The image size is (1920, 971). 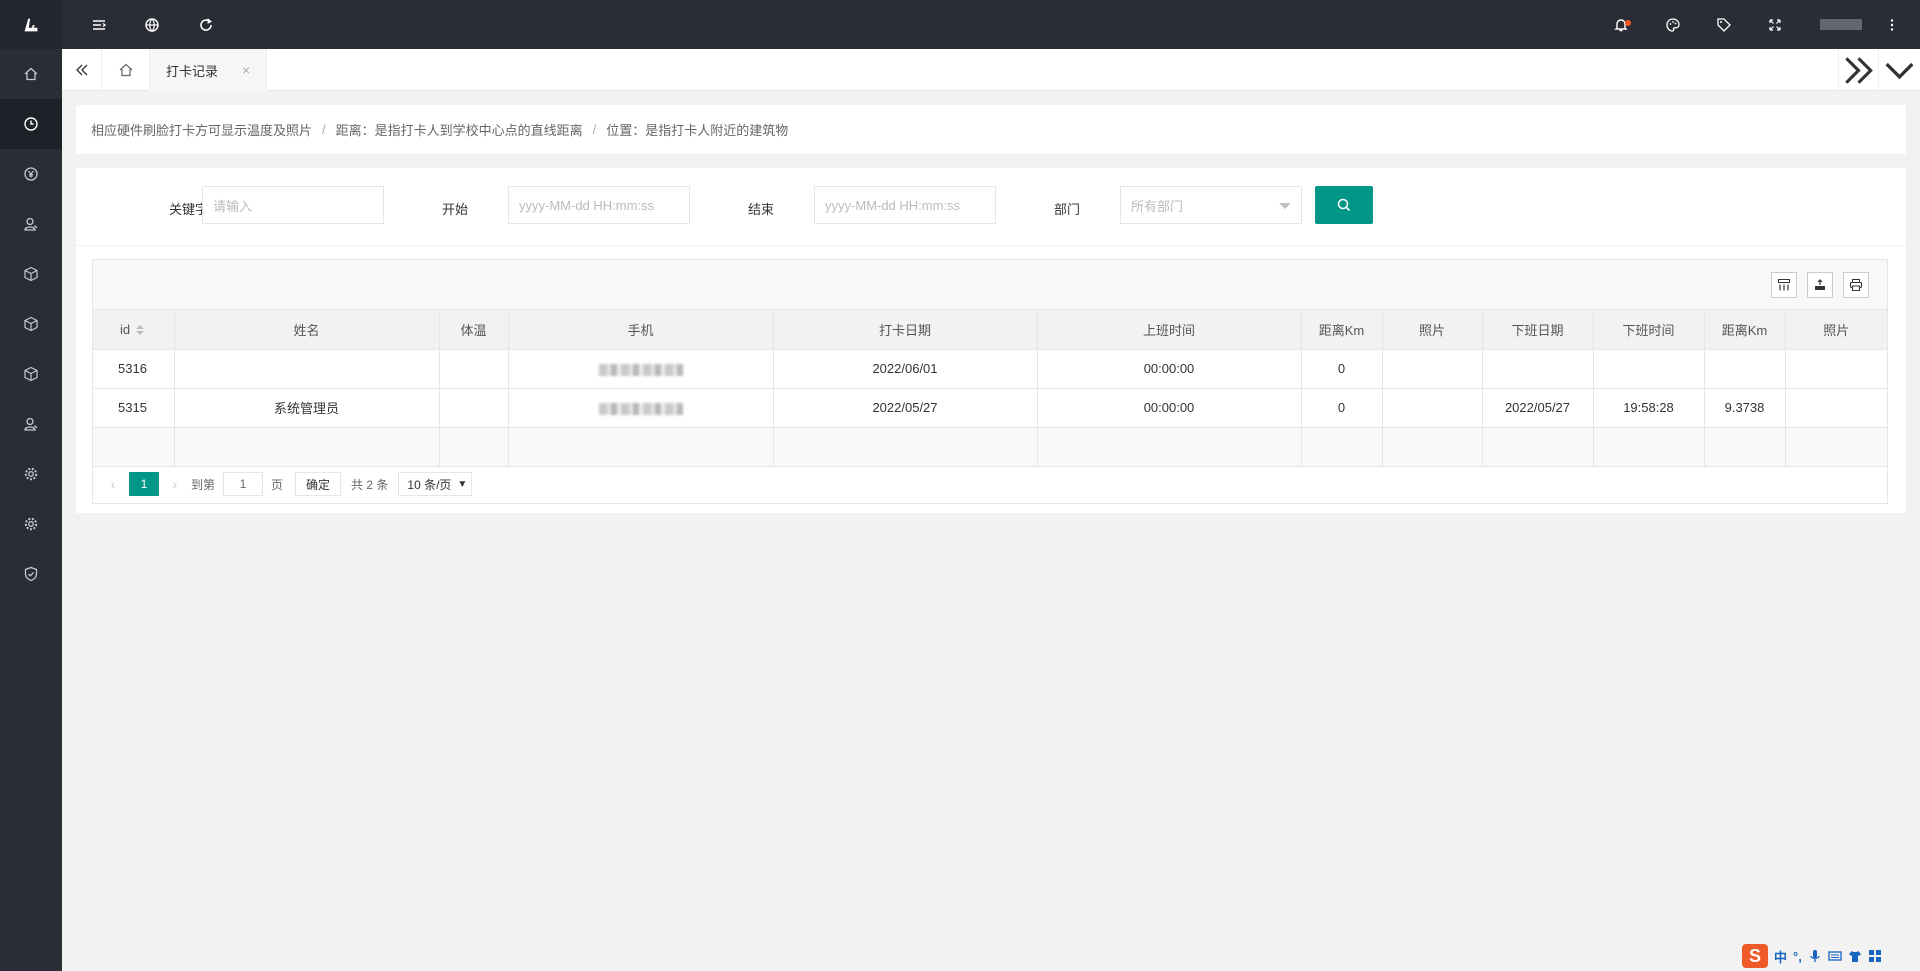 What do you see at coordinates (31, 74) in the screenshot?
I see `sidebar-item-home` at bounding box center [31, 74].